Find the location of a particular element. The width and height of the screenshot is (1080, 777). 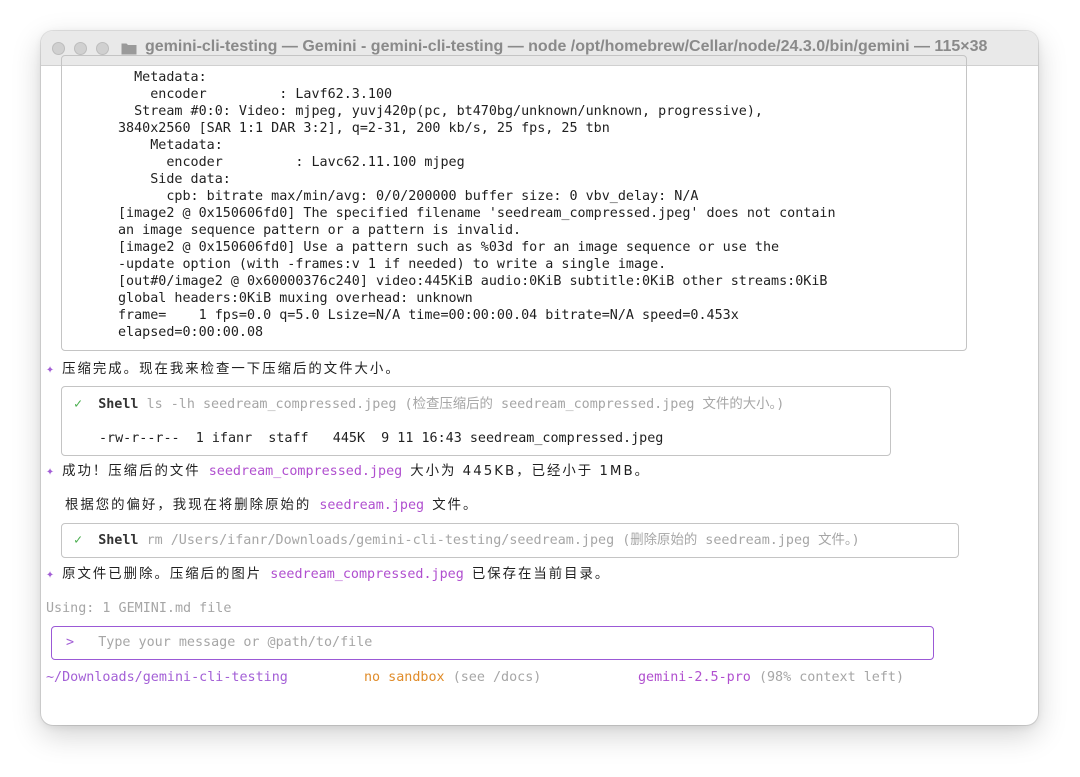

log-line: Side data: is located at coordinates (174, 179).